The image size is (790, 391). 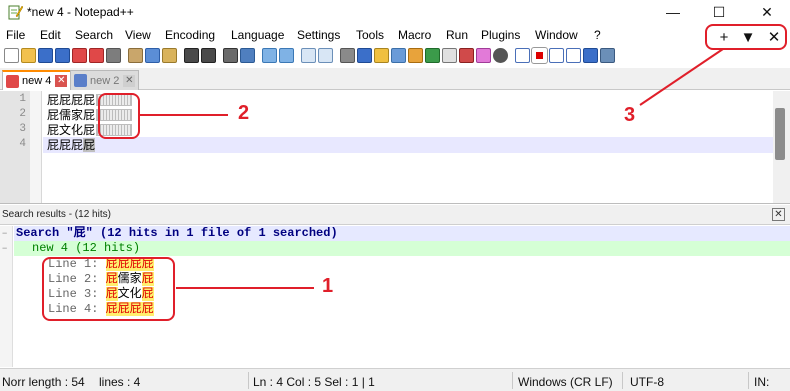 I want to click on replace-icon, so click(x=247, y=55).